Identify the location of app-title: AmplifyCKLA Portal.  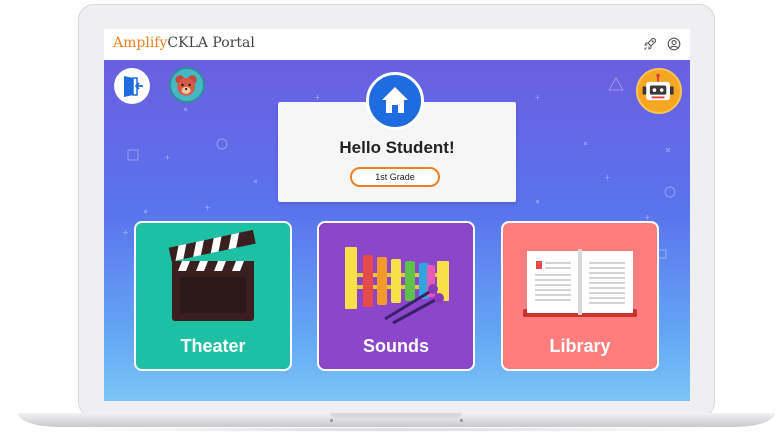
(184, 43).